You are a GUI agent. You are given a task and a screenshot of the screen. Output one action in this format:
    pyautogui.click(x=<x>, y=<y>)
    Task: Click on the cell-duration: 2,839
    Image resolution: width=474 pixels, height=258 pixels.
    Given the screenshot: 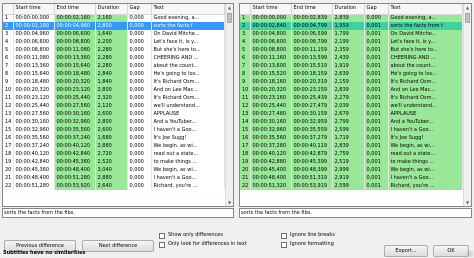 What is the action you would take?
    pyautogui.click(x=348, y=18)
    